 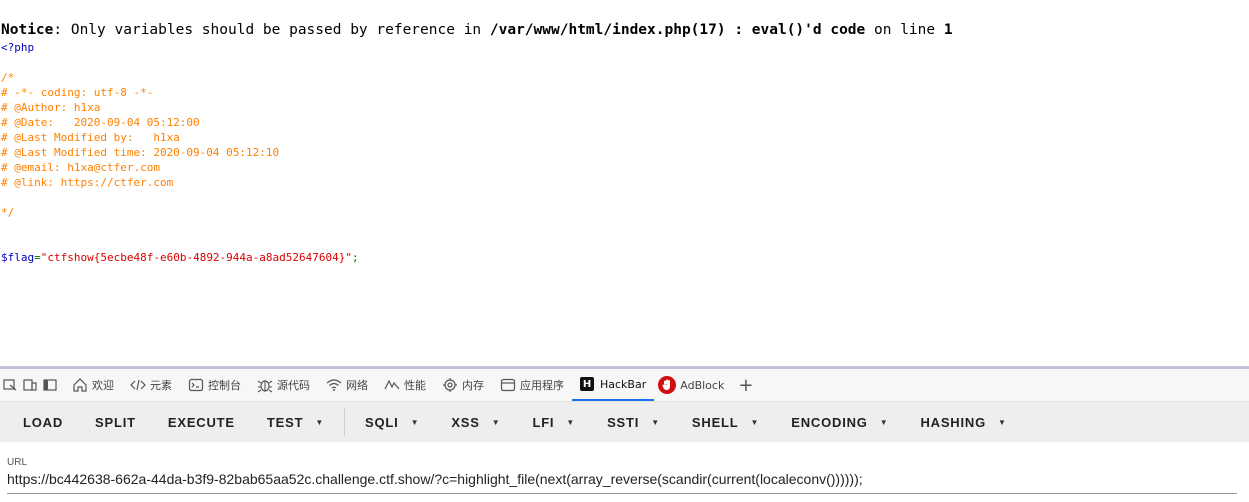 What do you see at coordinates (667, 385) in the screenshot?
I see `adblock-icon` at bounding box center [667, 385].